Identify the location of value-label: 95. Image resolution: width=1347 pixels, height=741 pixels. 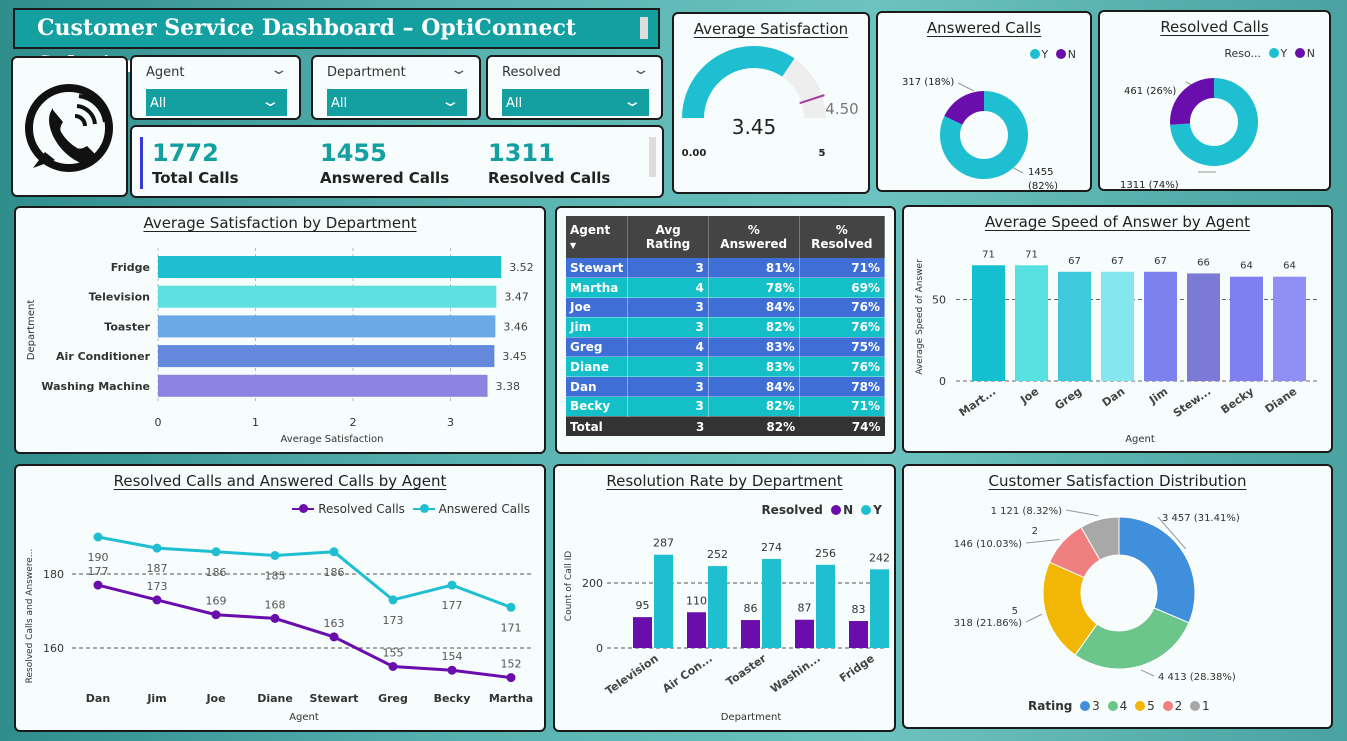
(643, 605).